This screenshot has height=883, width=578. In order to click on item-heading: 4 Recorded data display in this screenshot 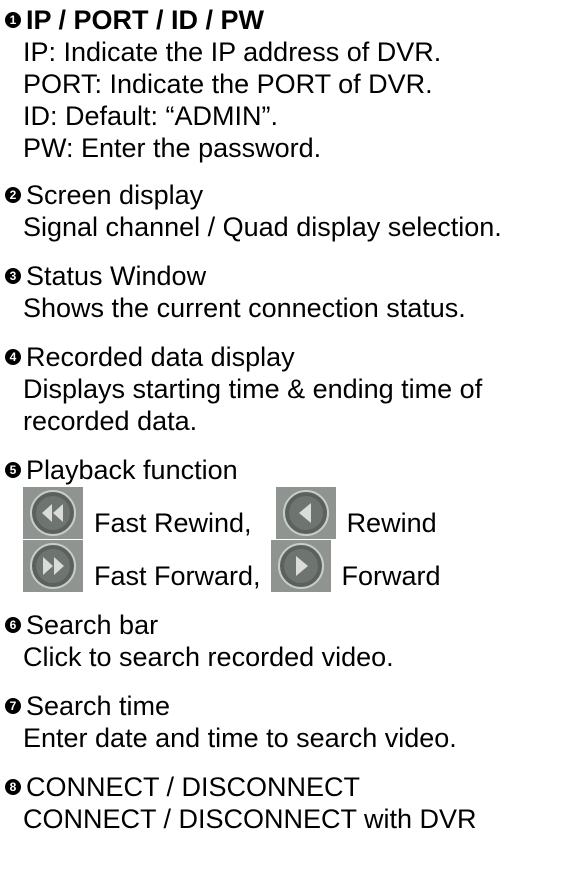, I will do `click(290, 356)`.